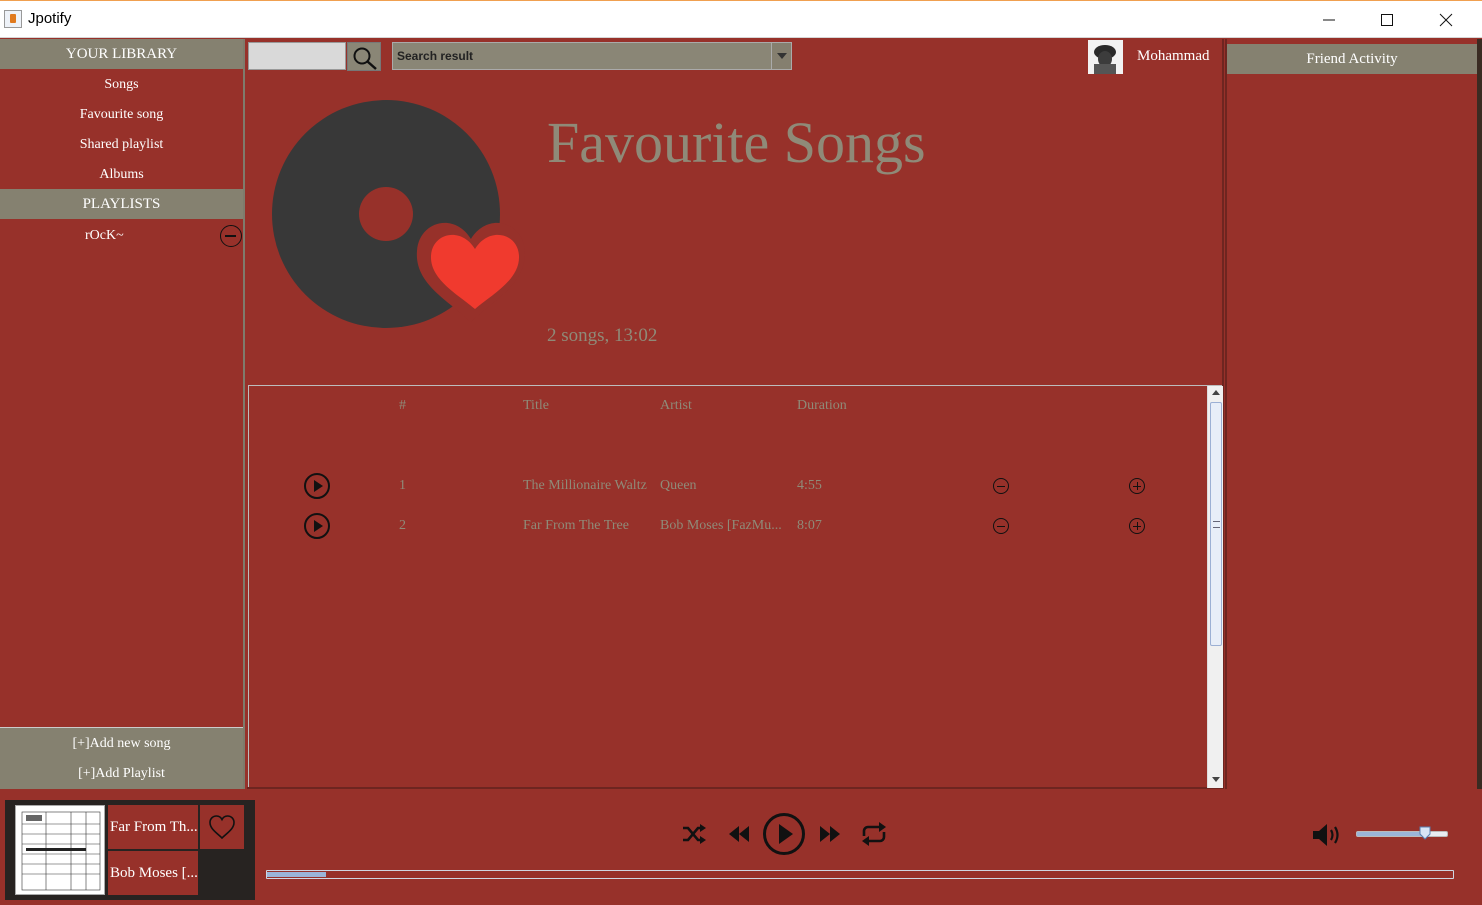  Describe the element at coordinates (739, 834) in the screenshot. I see `previous-icon` at that location.